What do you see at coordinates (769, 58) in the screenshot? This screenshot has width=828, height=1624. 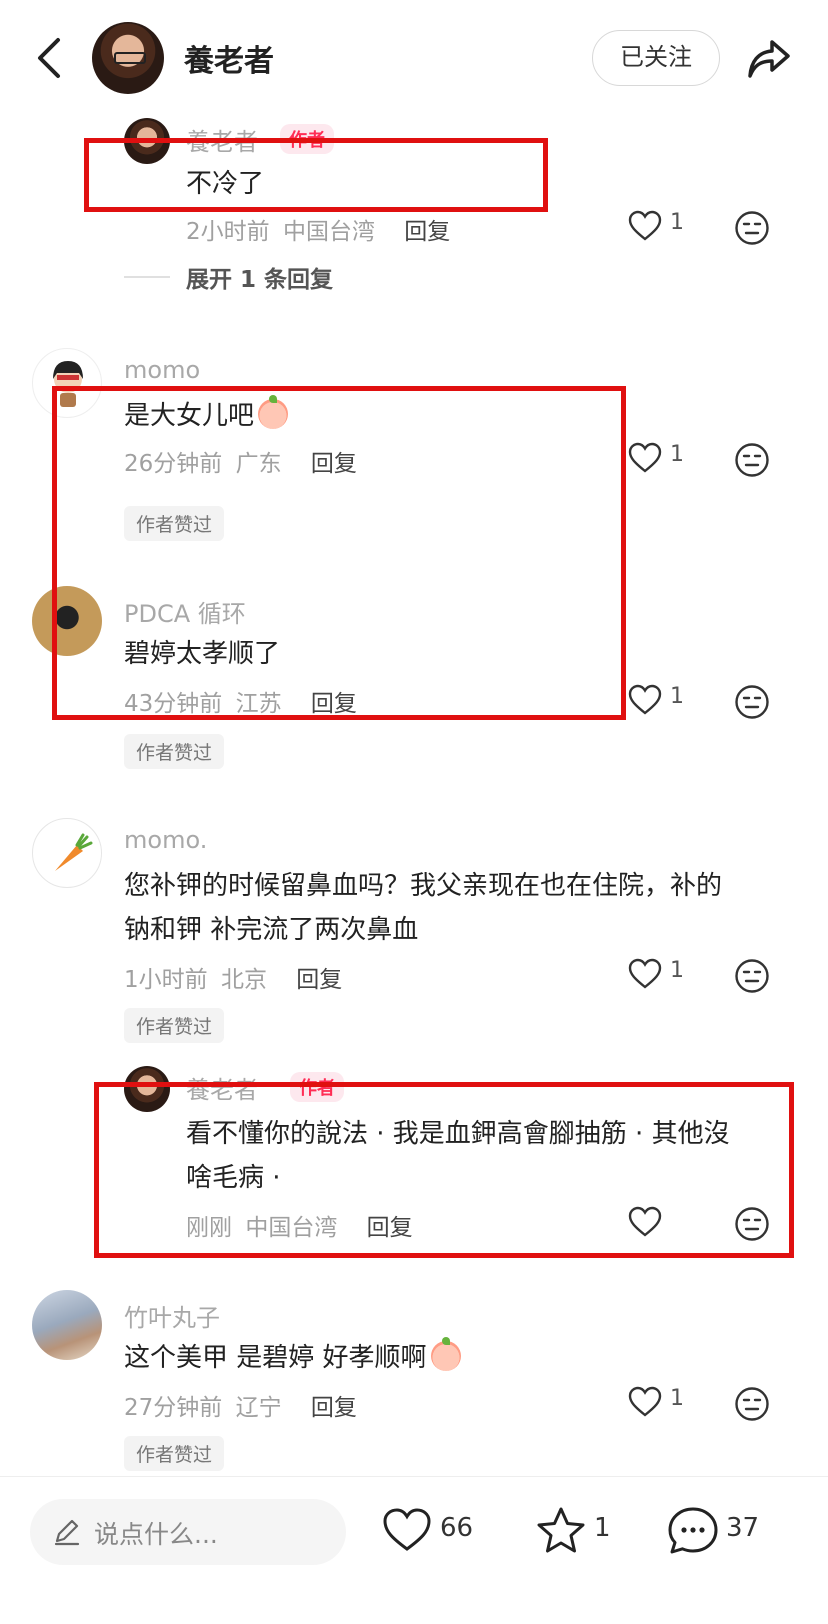 I see `share-arrow-icon` at bounding box center [769, 58].